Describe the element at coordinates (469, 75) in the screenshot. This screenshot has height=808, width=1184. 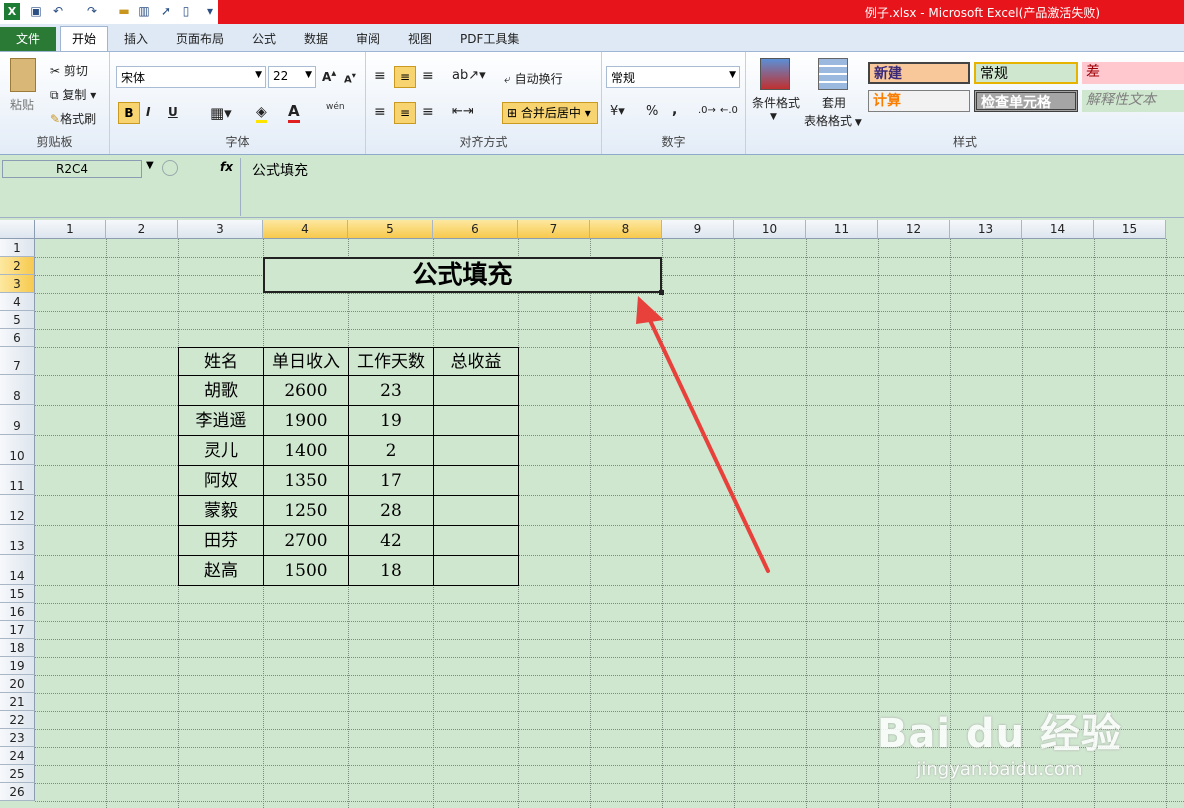
I see `orientation-icon: ab↗▾` at that location.